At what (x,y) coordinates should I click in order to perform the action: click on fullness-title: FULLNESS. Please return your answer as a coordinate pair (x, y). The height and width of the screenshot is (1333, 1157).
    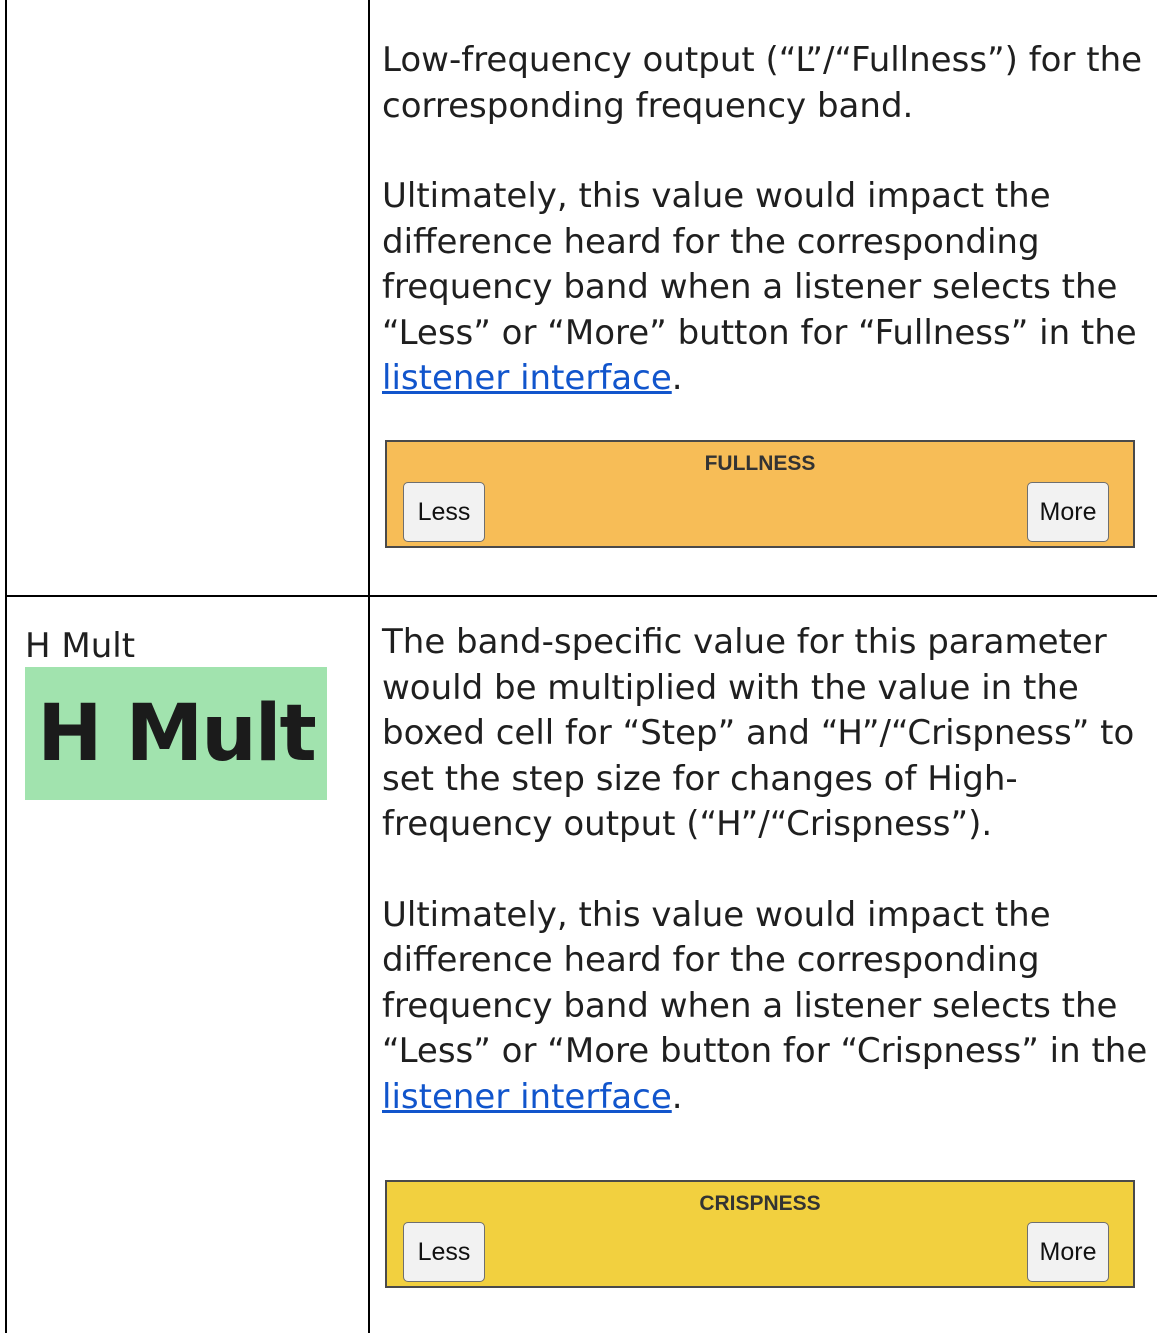
    Looking at the image, I should click on (760, 463).